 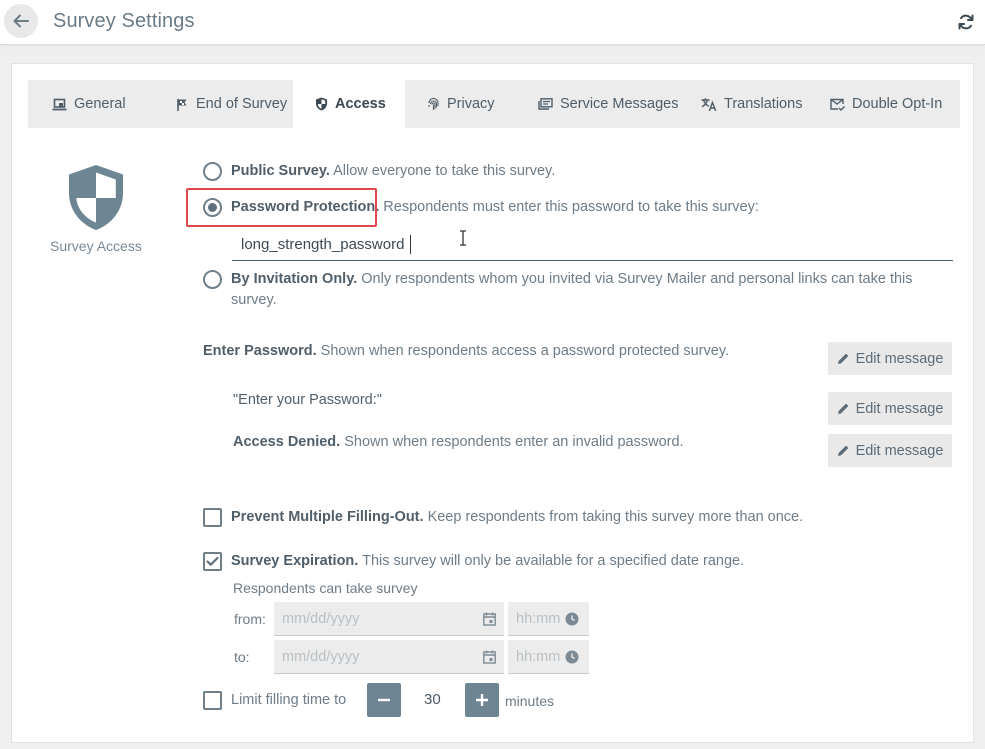 I want to click on from-date-input: mm/dd/yyyy, so click(x=389, y=619).